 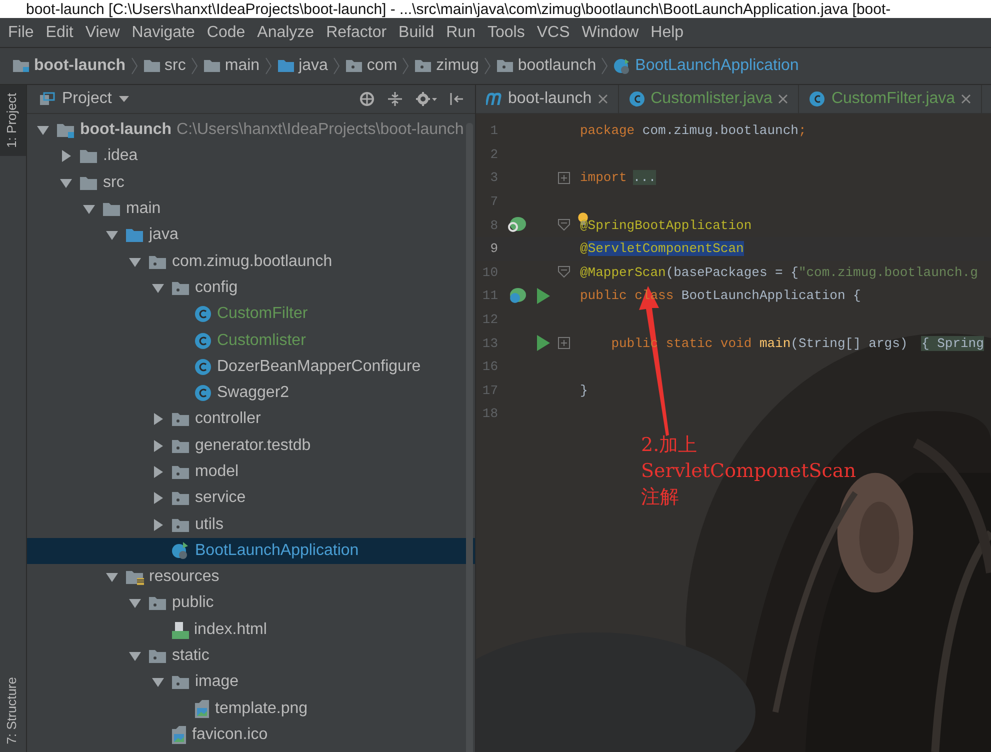 I want to click on menu-item: Run, so click(x=463, y=33).